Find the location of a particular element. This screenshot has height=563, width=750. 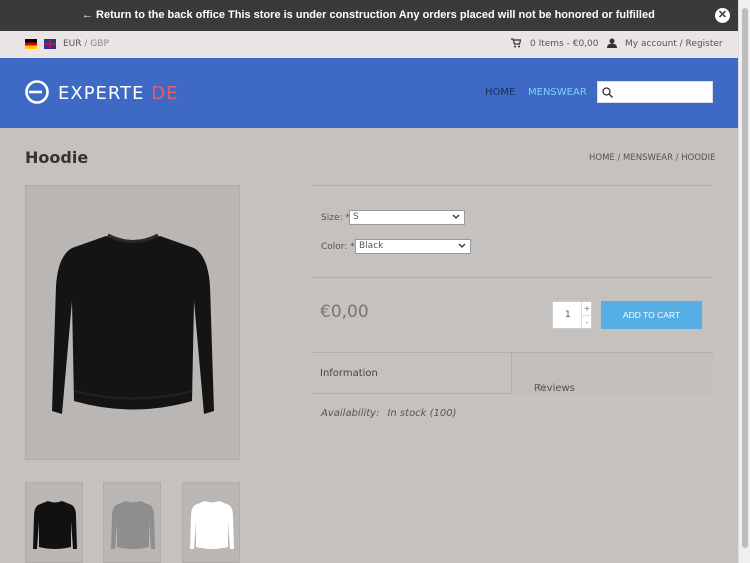

size-select-value: S is located at coordinates (356, 217).